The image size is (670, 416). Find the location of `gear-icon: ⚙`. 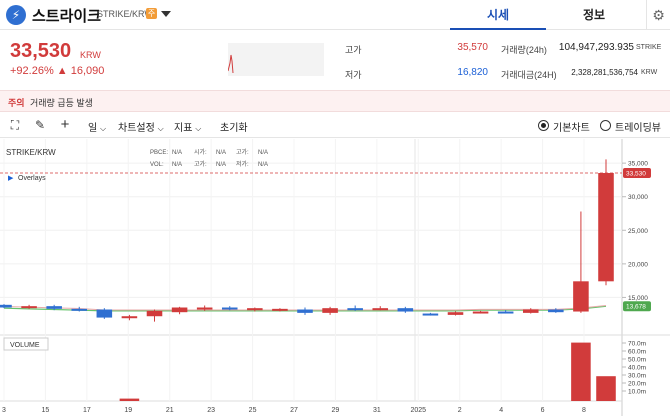

gear-icon: ⚙ is located at coordinates (658, 15).